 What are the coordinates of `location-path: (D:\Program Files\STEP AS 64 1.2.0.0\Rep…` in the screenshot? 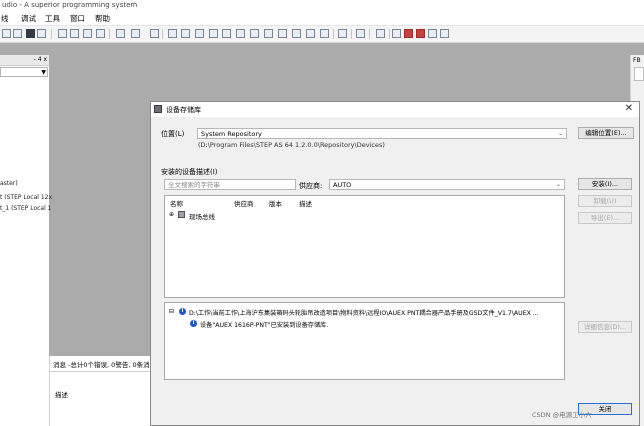 It's located at (291, 145).